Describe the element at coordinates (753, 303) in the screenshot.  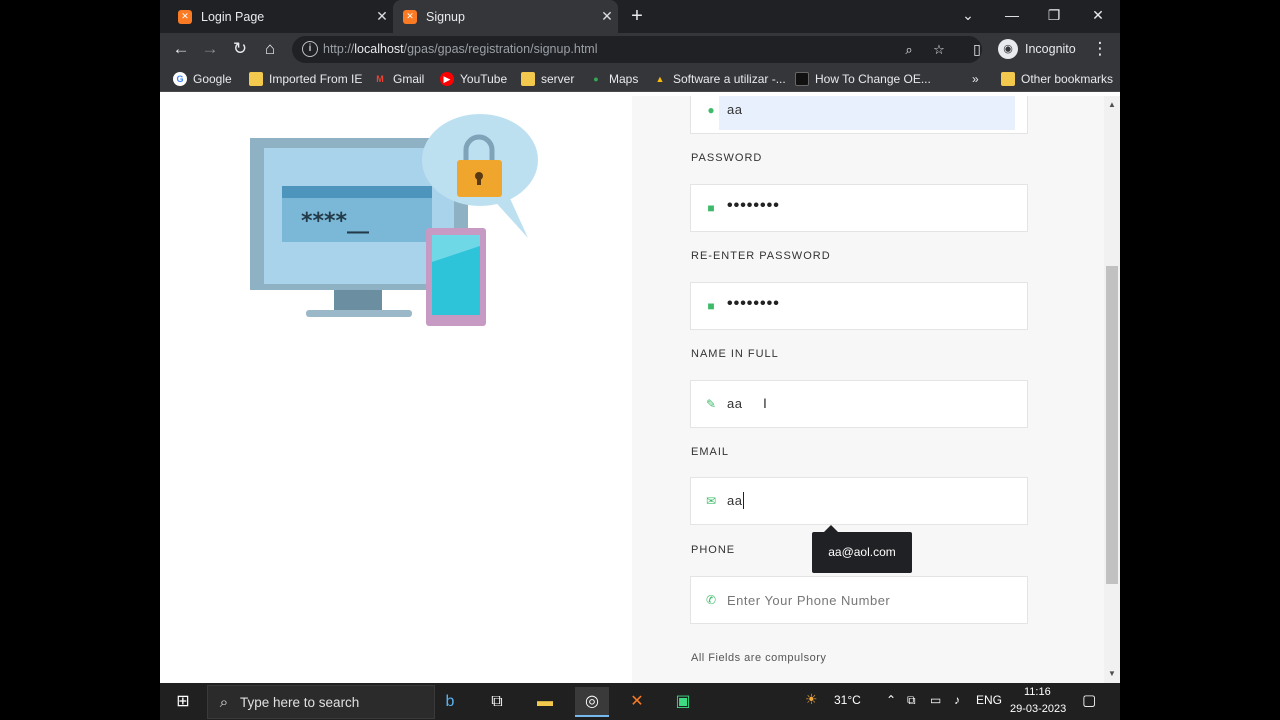
I see `reenter-password-value: ••••••••` at that location.